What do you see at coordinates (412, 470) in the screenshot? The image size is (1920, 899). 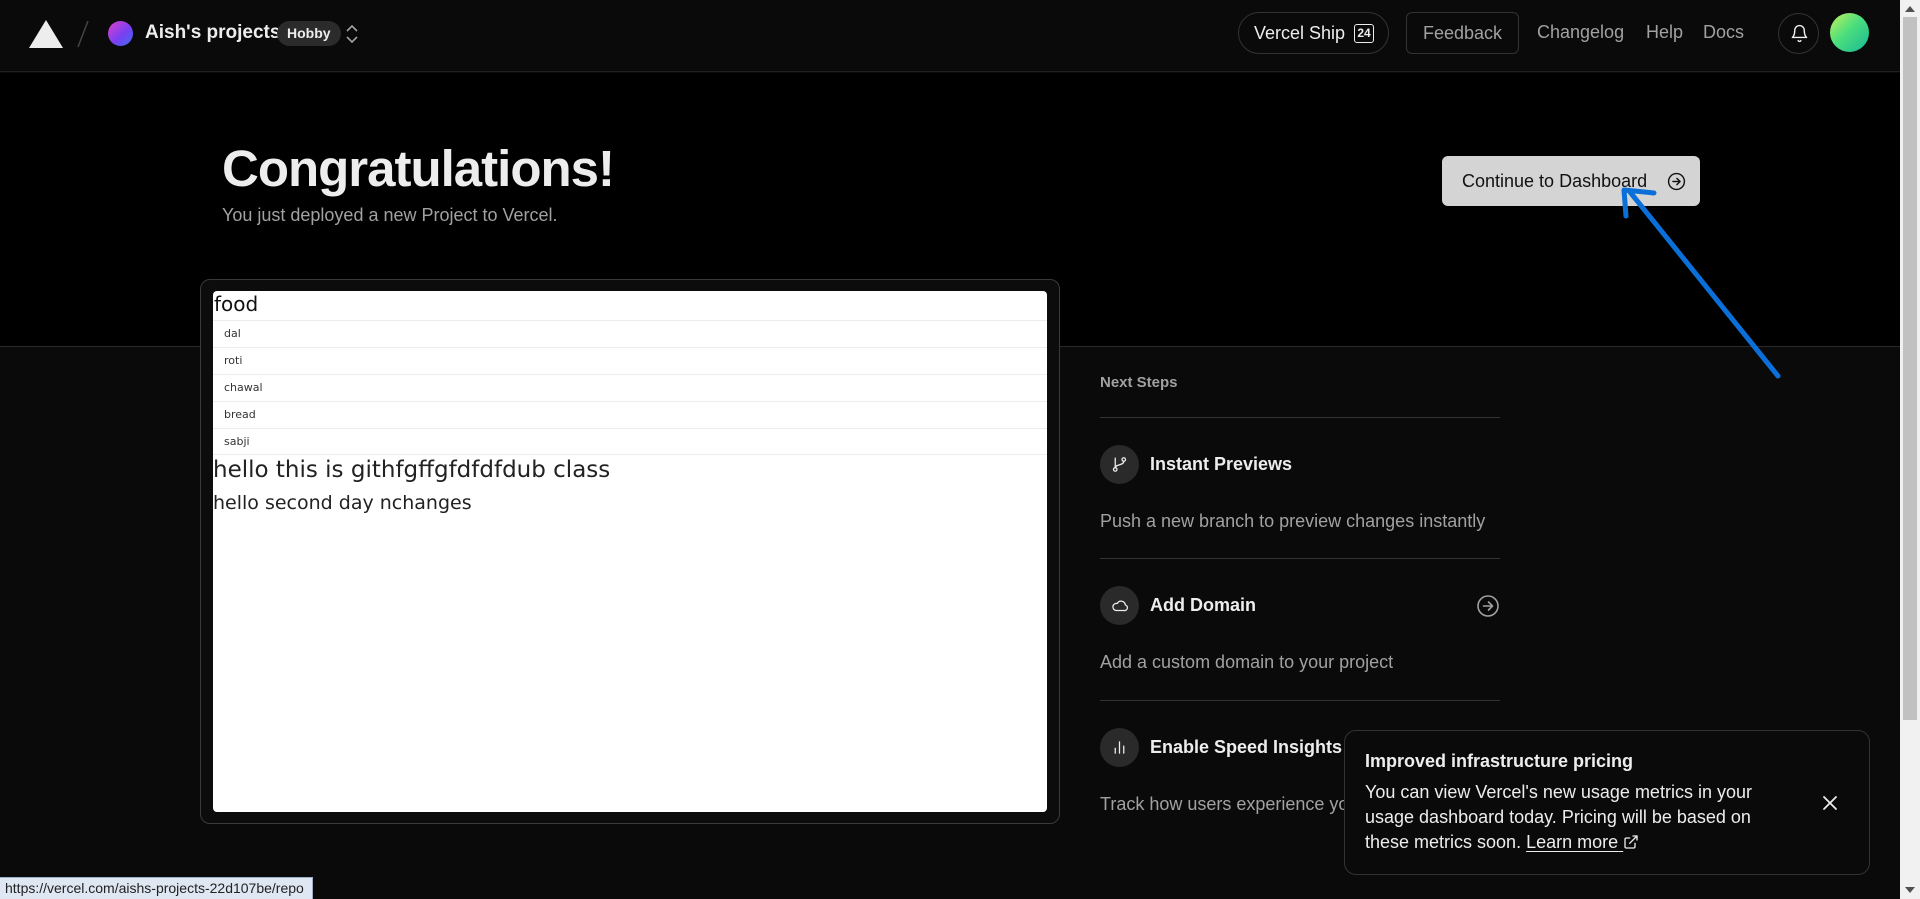 I see `preview-line-1: hello this is githfgffgfdfdfdub class` at bounding box center [412, 470].